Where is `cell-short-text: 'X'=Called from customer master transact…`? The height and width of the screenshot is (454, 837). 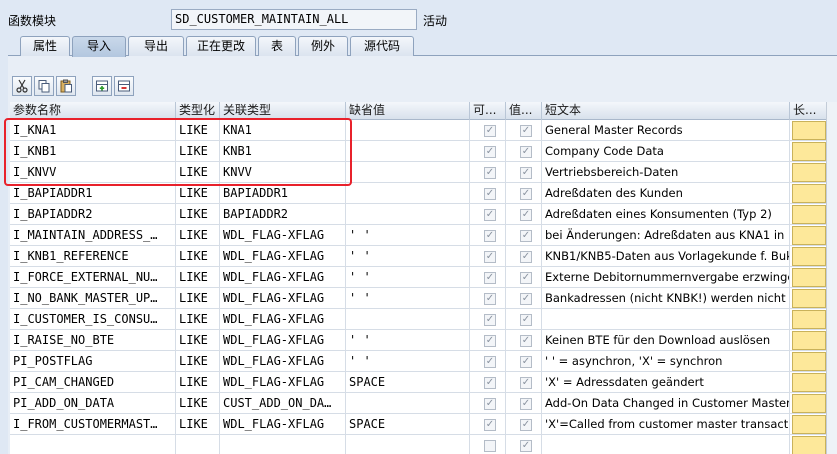
cell-short-text: 'X'=Called from customer master transact… is located at coordinates (666, 424).